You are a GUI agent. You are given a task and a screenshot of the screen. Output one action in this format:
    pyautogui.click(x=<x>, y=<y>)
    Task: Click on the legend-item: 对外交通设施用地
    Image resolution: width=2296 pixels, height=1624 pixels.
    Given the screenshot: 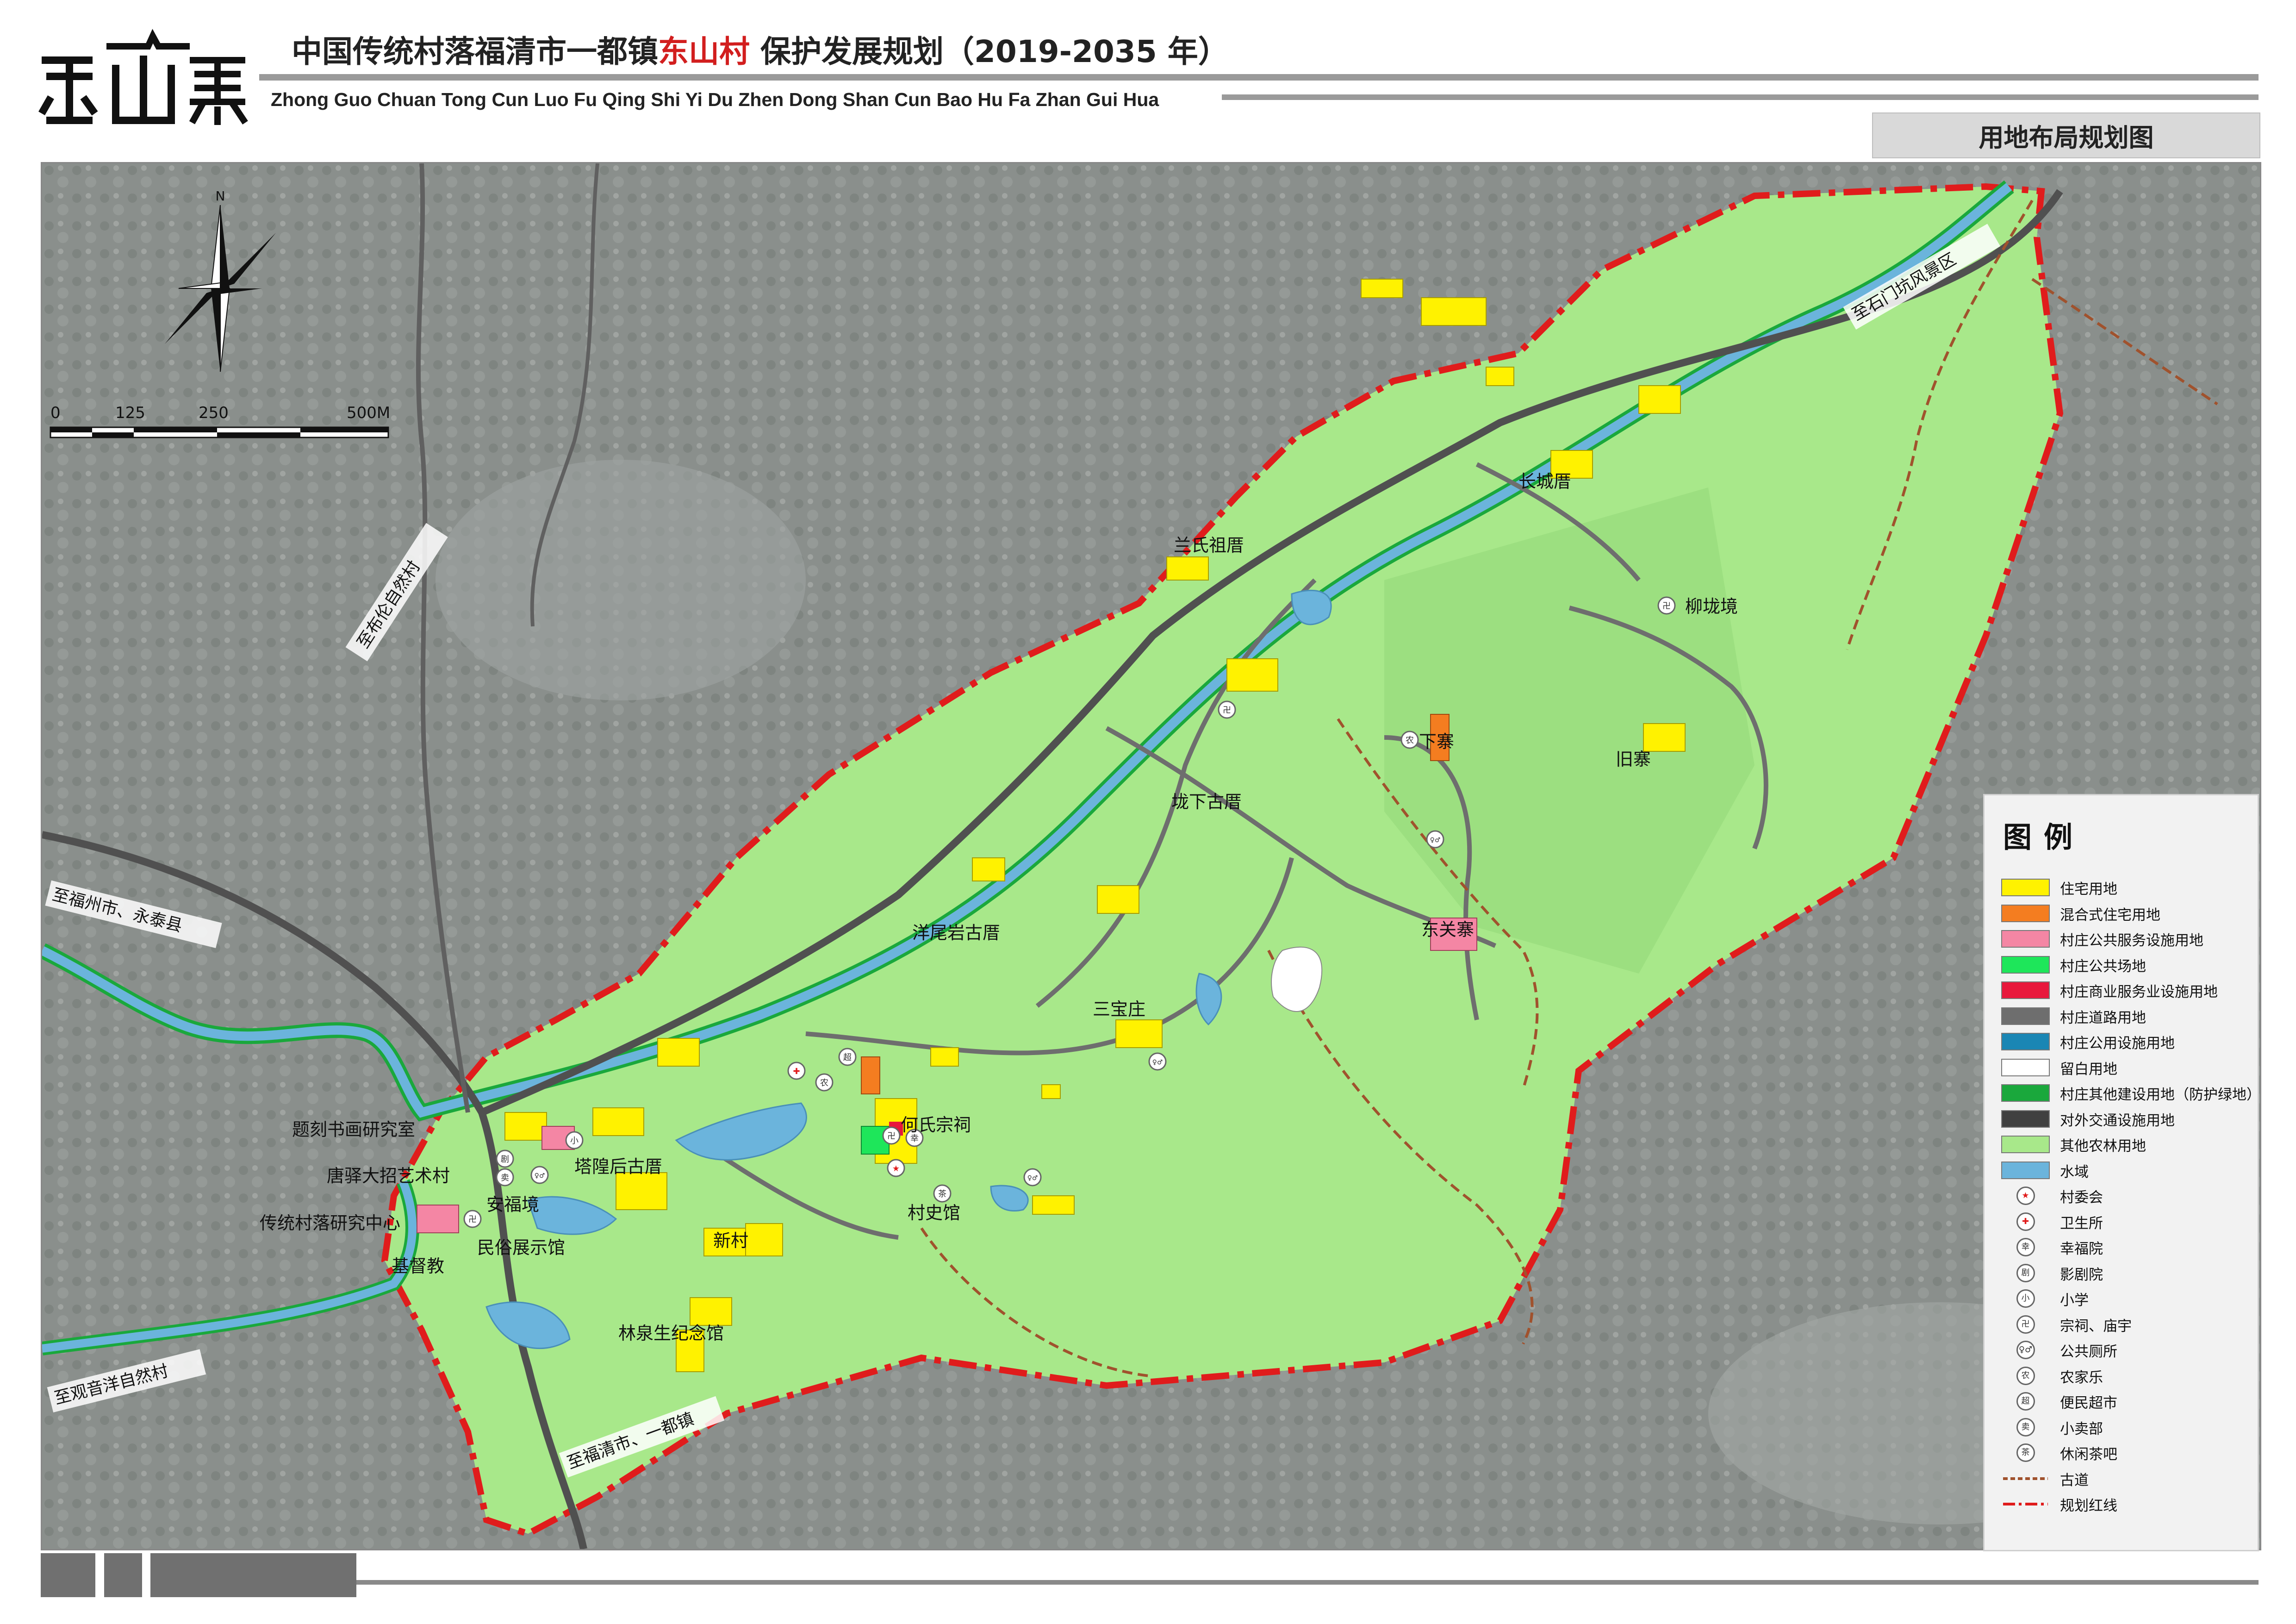 What is the action you would take?
    pyautogui.click(x=2126, y=1119)
    